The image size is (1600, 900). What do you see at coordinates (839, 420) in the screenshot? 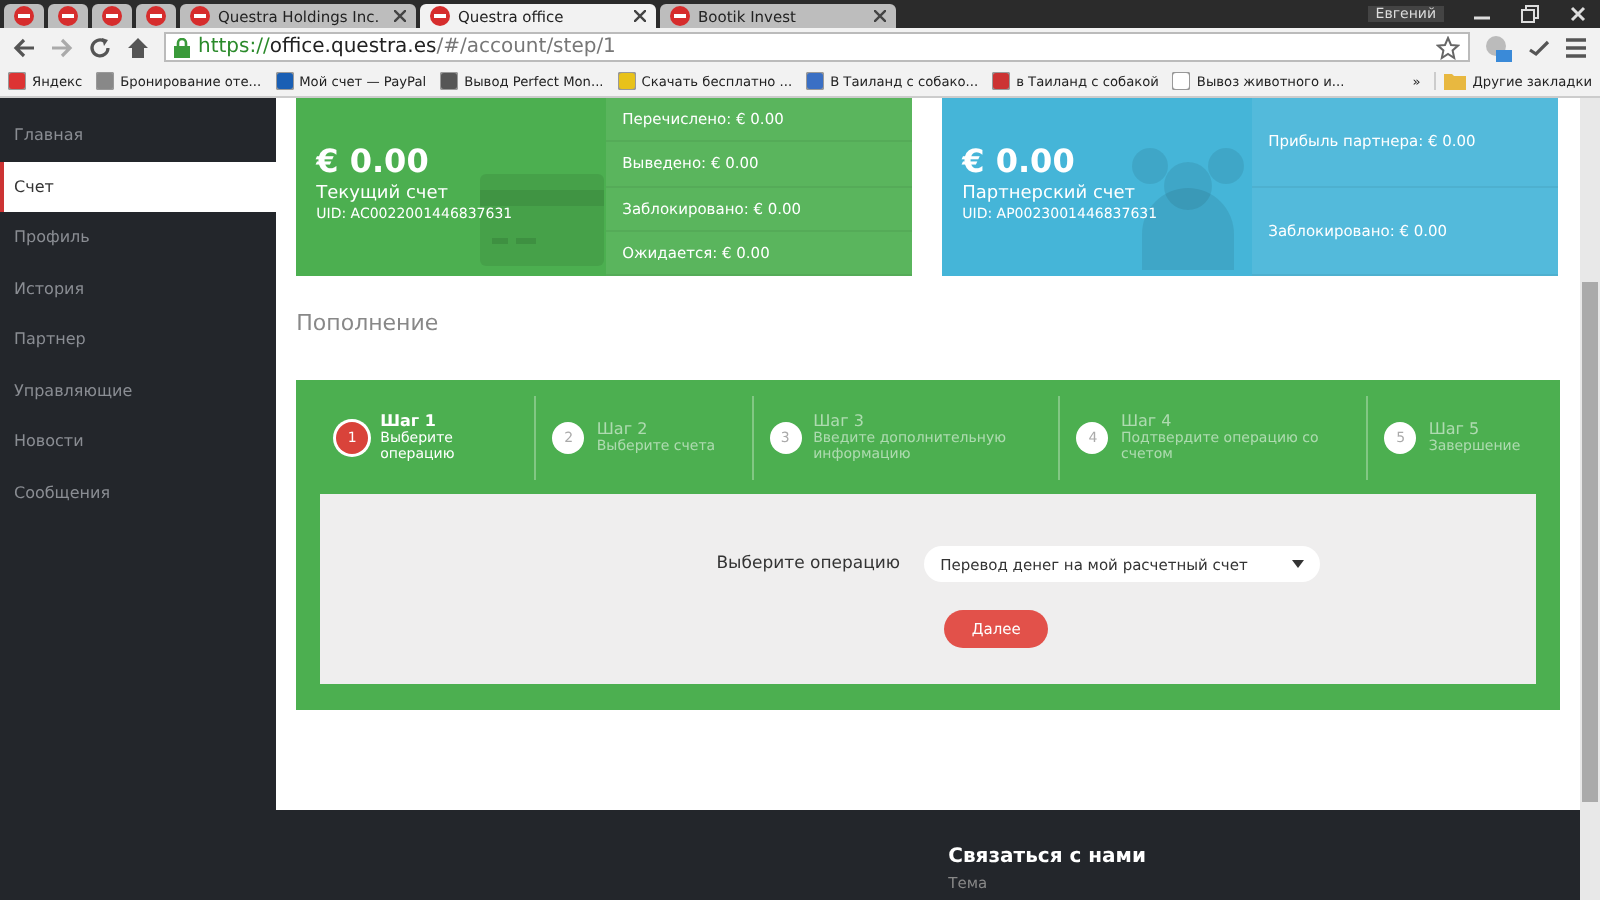
I see `step-title: Шаг 3` at bounding box center [839, 420].